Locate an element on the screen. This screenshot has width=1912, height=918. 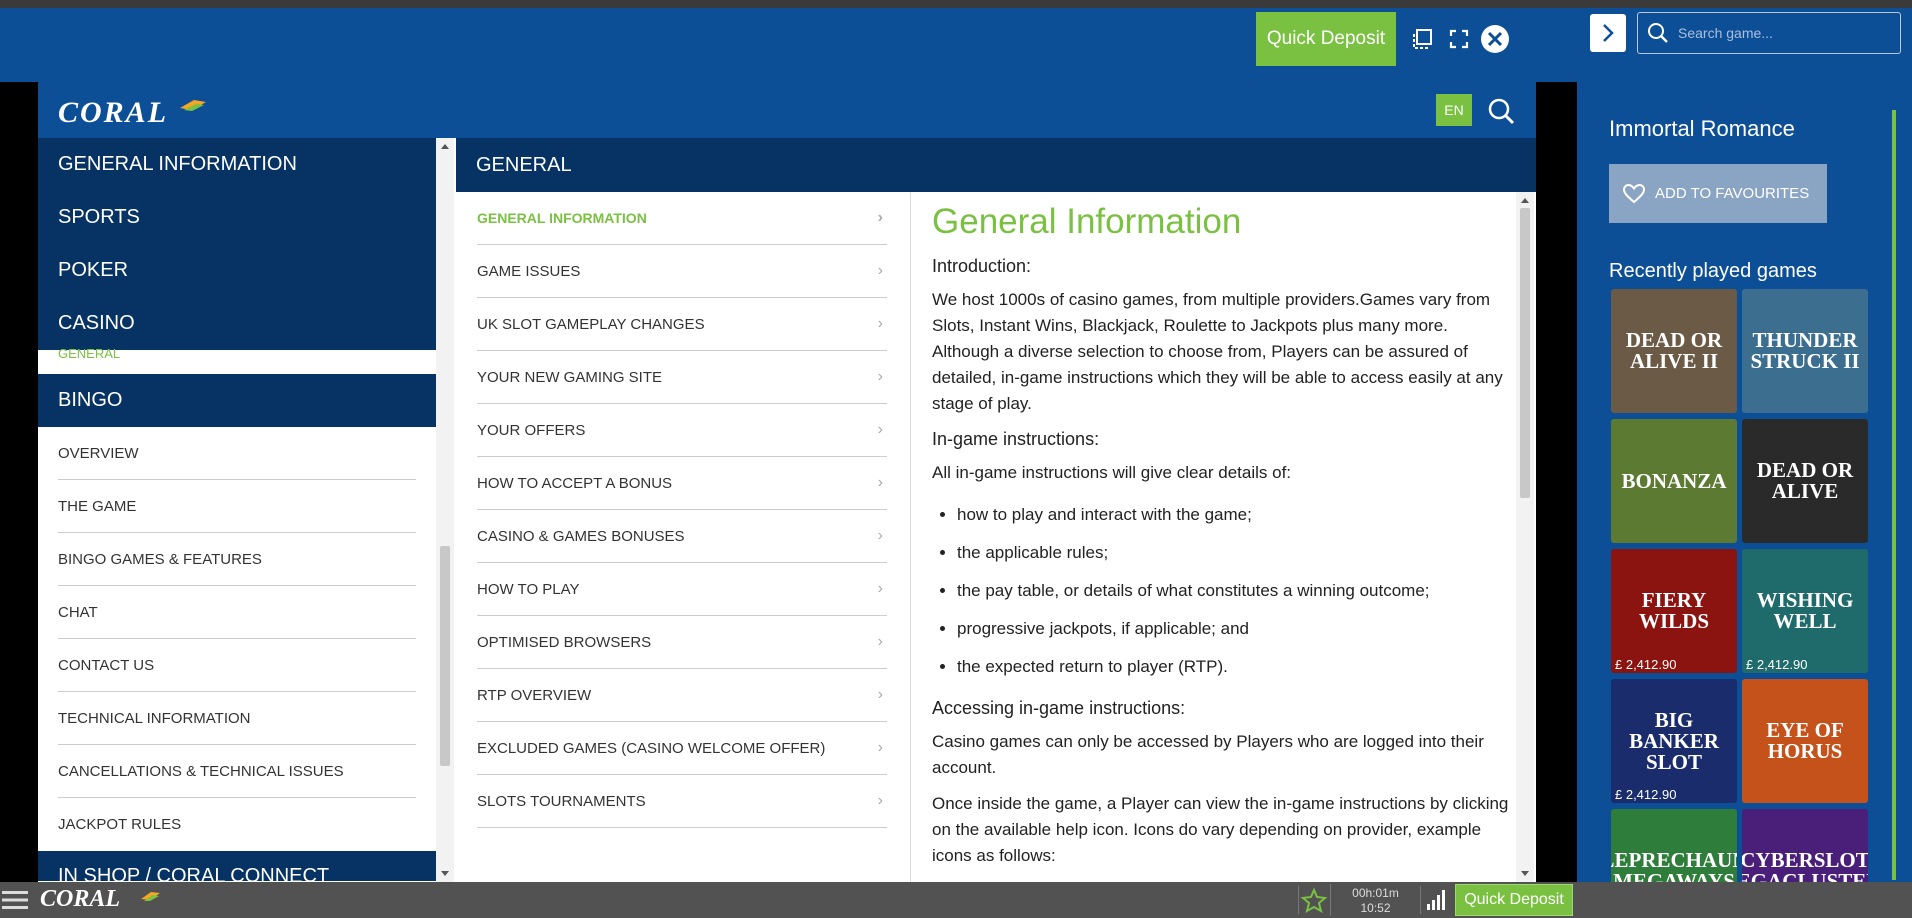
topic-label: EXCLUDED GAMES (CASINO WELCOME OFFER) is located at coordinates (651, 748).